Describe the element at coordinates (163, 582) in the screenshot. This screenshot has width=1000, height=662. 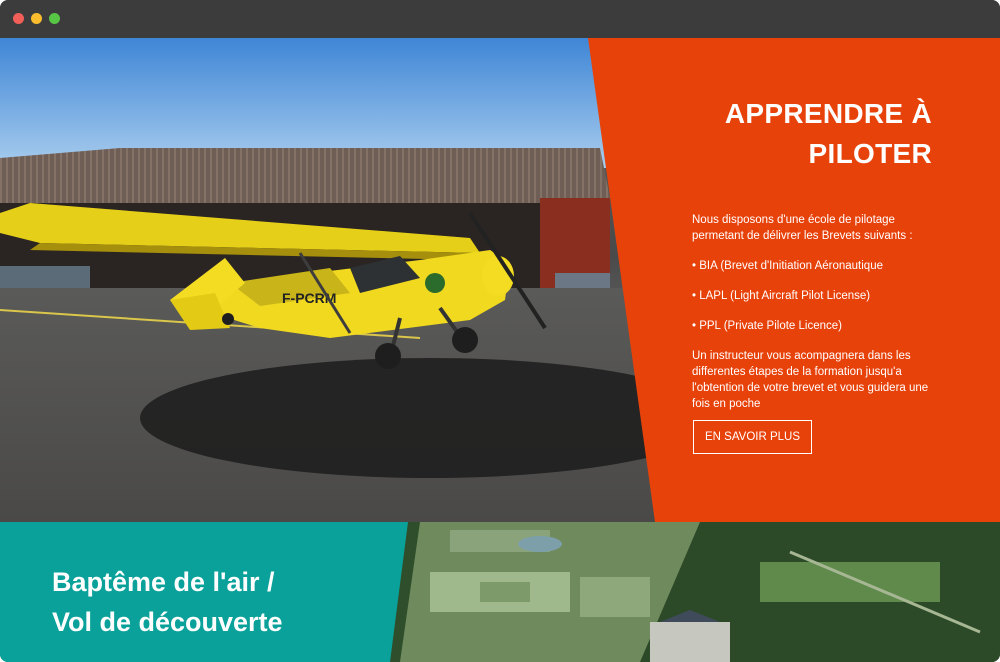
I see `discovery-title-line1: Baptême de l'air /` at that location.